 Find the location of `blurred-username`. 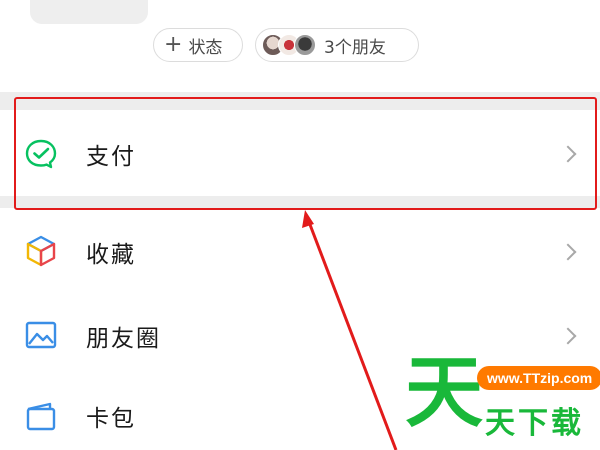

blurred-username is located at coordinates (89, 12).